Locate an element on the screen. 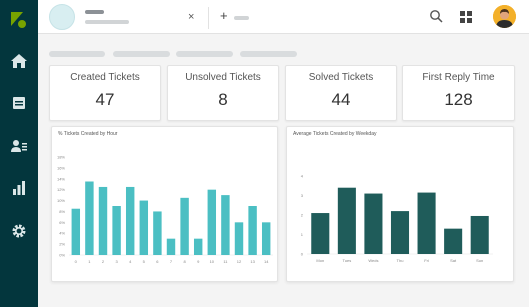 The height and width of the screenshot is (307, 529). kpi-value: 44 is located at coordinates (341, 99).